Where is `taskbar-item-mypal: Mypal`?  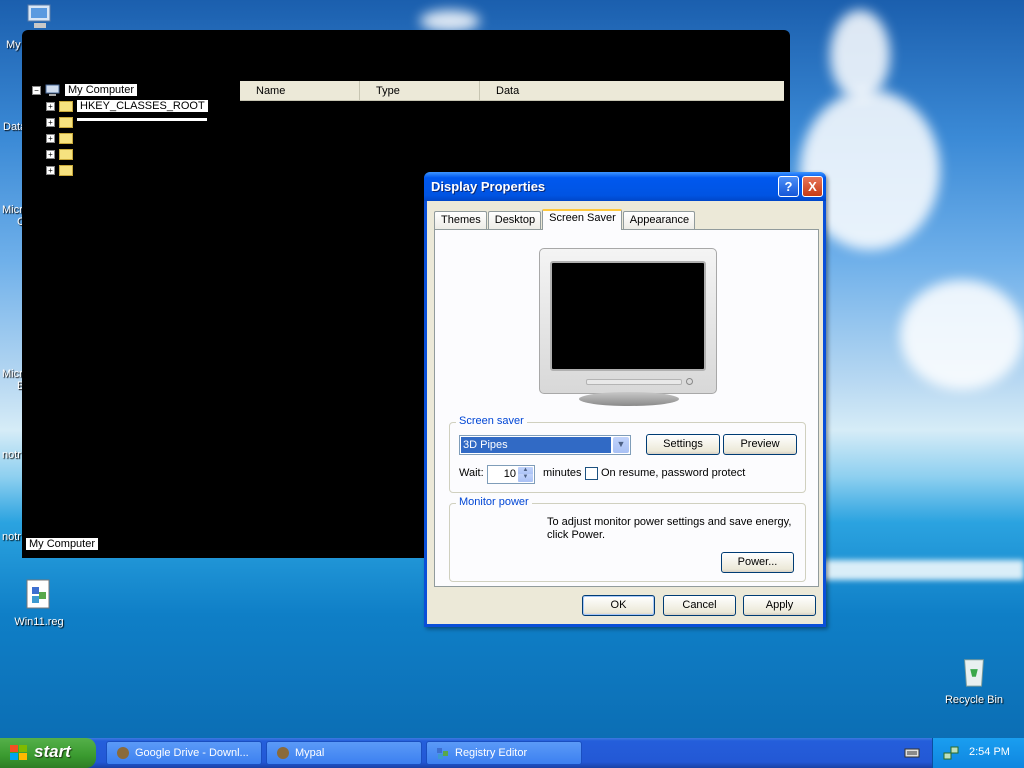
taskbar-item-mypal: Mypal is located at coordinates (344, 753).